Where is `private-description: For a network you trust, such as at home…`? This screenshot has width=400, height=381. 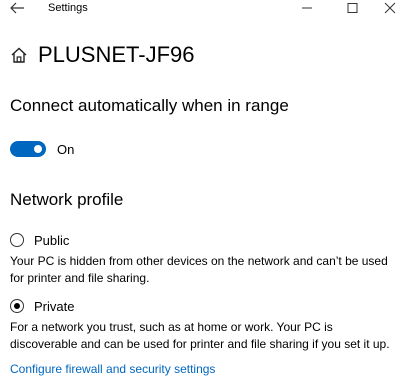 private-description: For a network you trust, such as at home… is located at coordinates (200, 335).